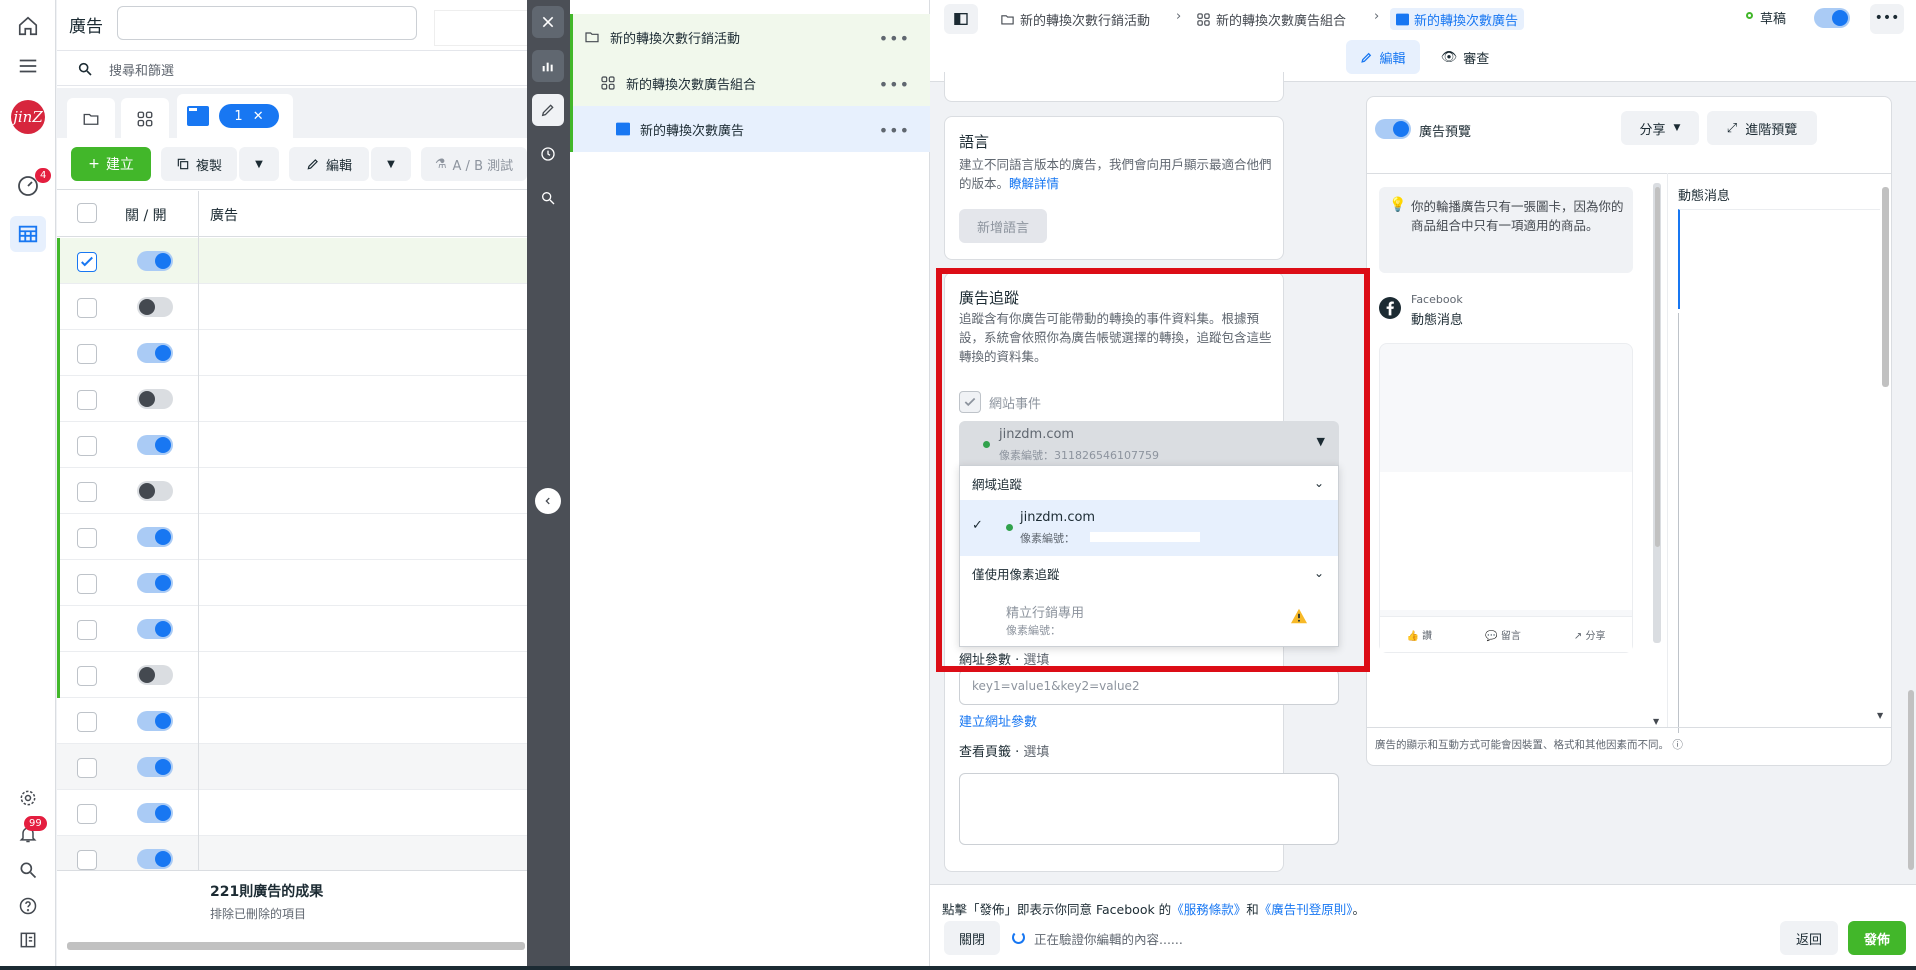 The width and height of the screenshot is (1916, 970). What do you see at coordinates (1034, 183) in the screenshot?
I see `learn-more-link: 瞭解詳情` at bounding box center [1034, 183].